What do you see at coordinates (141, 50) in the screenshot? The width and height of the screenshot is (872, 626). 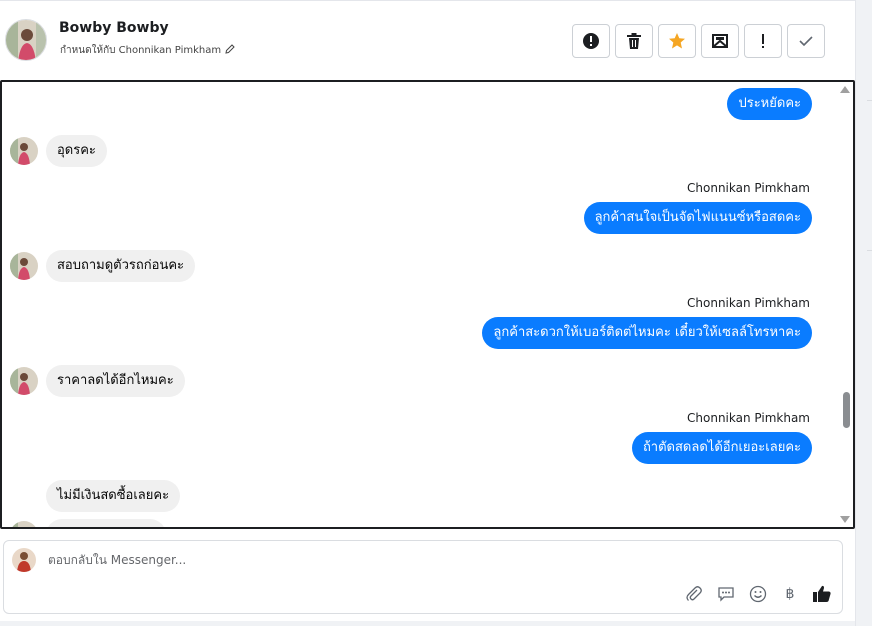 I see `assigned-text: กำหนดให้กับ Chonnikan Pimkham` at bounding box center [141, 50].